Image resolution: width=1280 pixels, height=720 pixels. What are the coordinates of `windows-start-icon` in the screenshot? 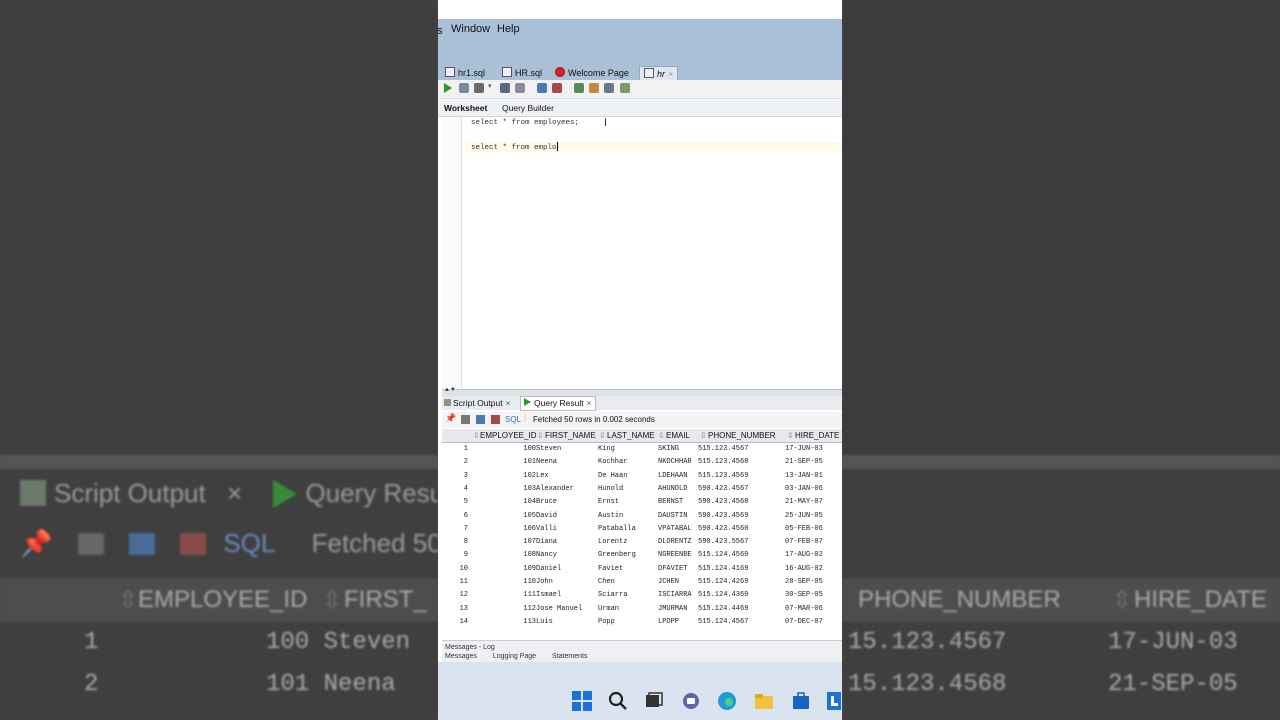 It's located at (582, 701).